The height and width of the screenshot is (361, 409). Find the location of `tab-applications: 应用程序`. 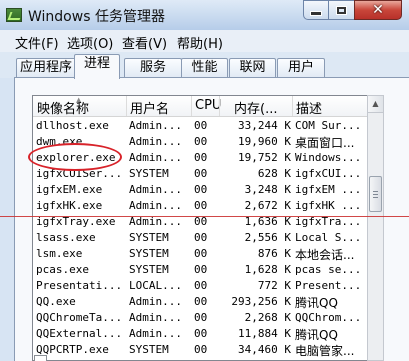

tab-applications: 应用程序 is located at coordinates (46, 68).